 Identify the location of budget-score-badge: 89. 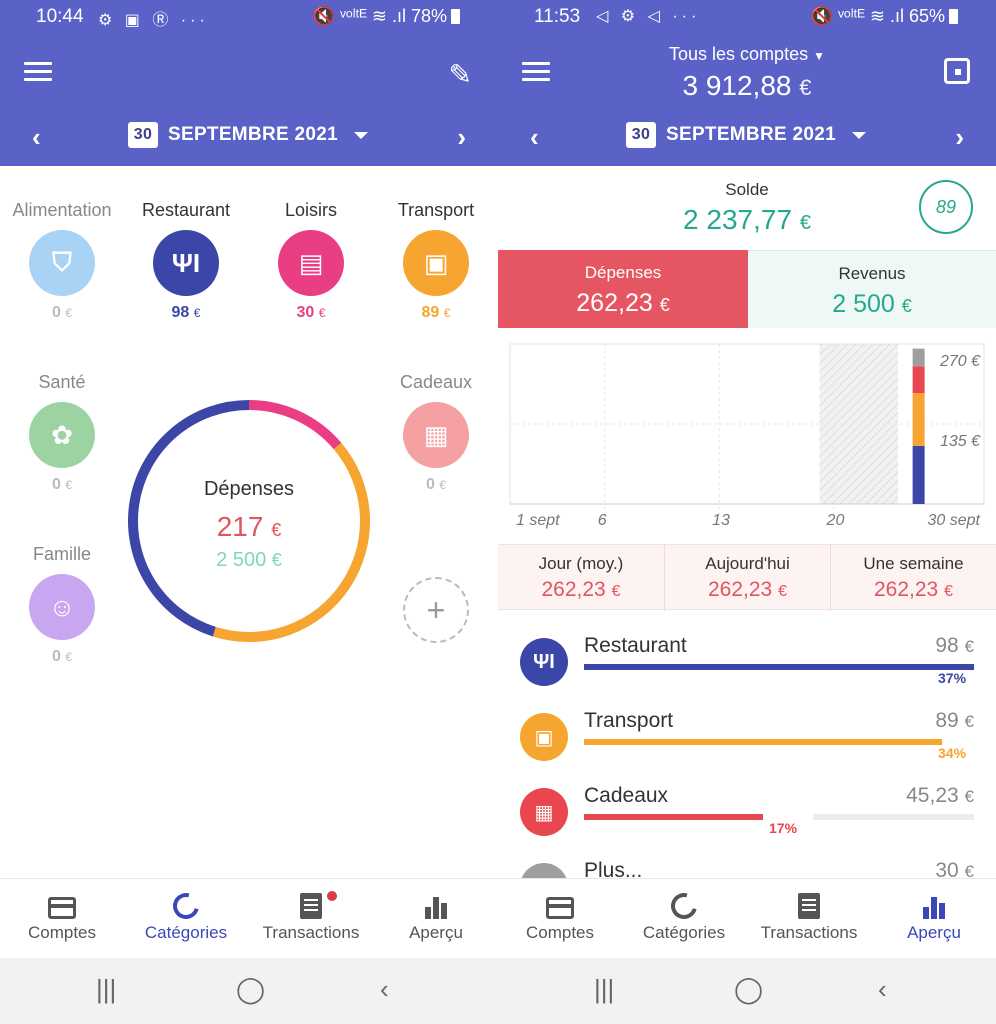
(946, 207).